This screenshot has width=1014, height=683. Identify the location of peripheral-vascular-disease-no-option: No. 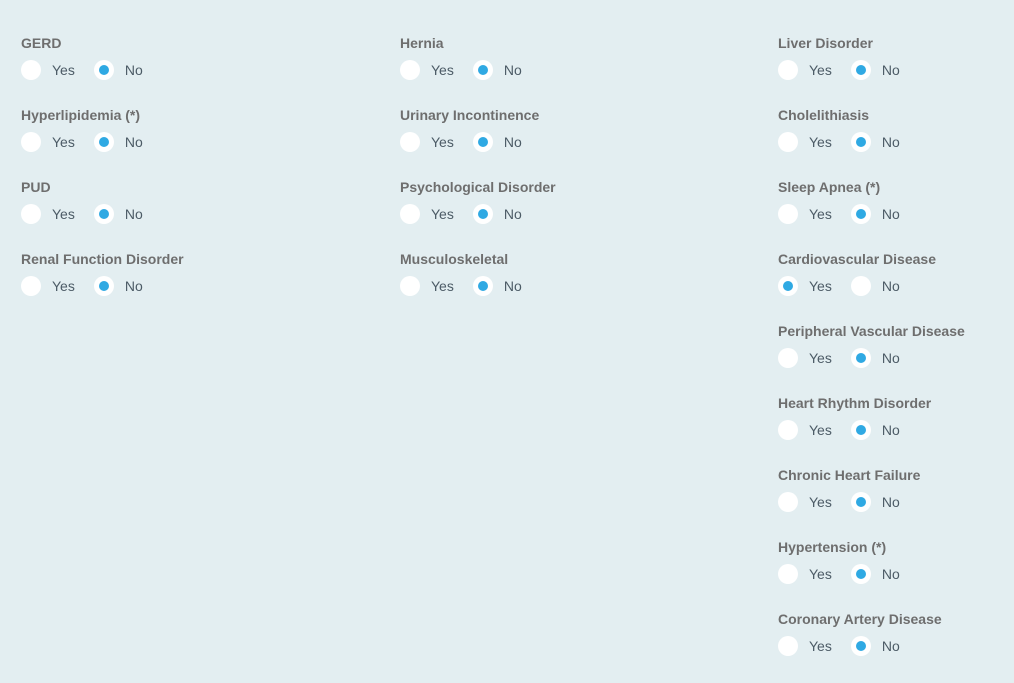
(875, 358).